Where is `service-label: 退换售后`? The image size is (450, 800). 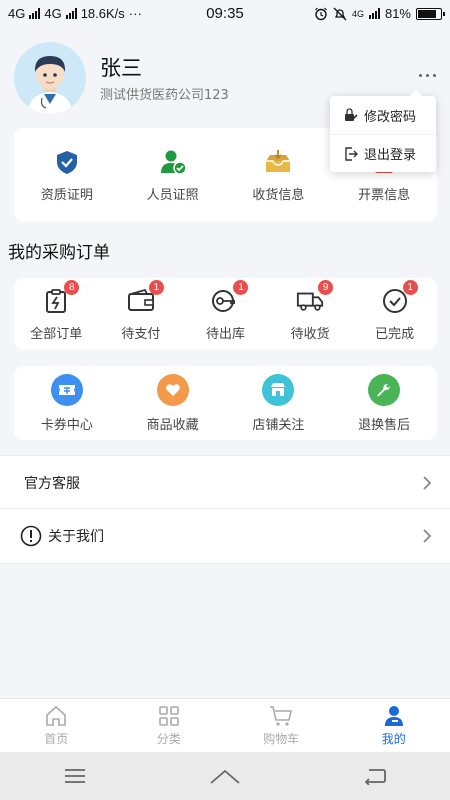
service-label: 退换售后 is located at coordinates (384, 425).